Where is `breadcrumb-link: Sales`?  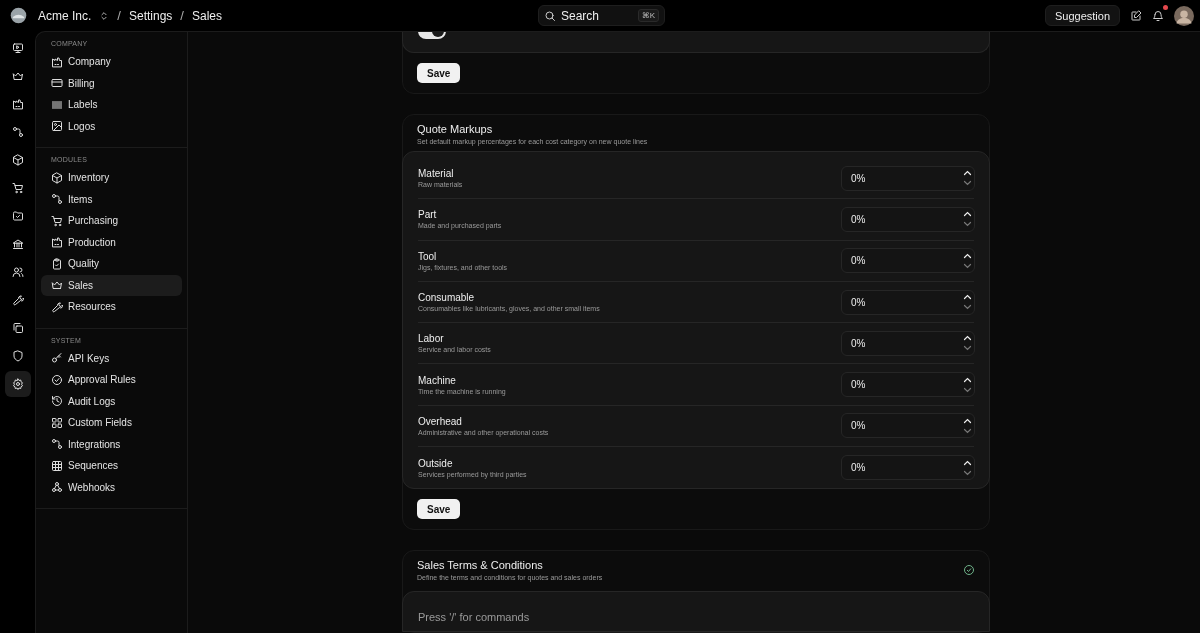 breadcrumb-link: Sales is located at coordinates (206, 15).